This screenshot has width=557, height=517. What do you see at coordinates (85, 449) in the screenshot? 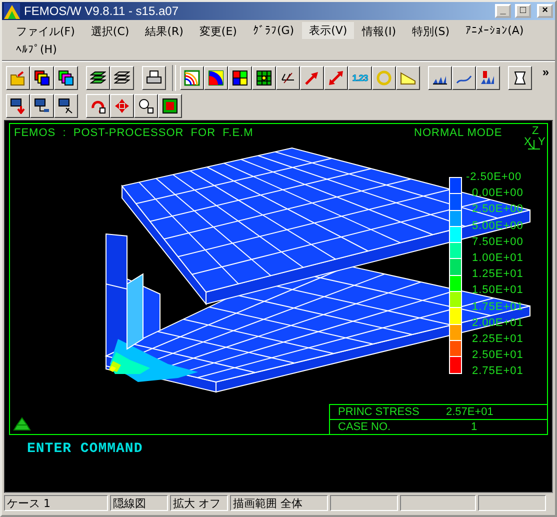
I see `command-prompt: ENTER COMMAND` at bounding box center [85, 449].